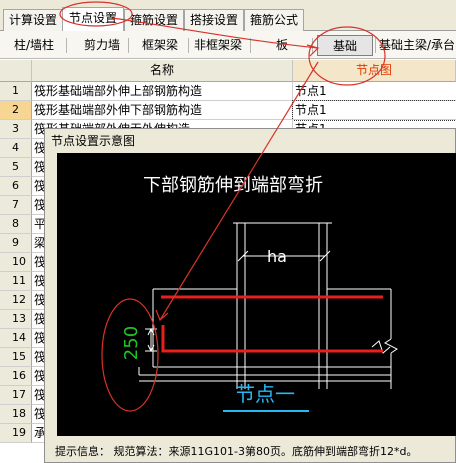  I want to click on dialog-title: 节点设置示意图, so click(93, 141).